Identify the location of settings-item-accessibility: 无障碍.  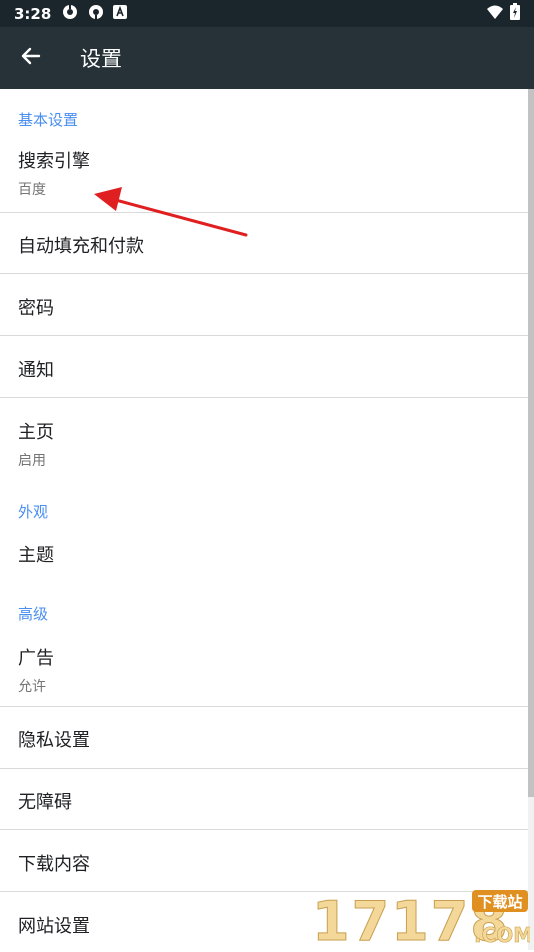
(264, 801).